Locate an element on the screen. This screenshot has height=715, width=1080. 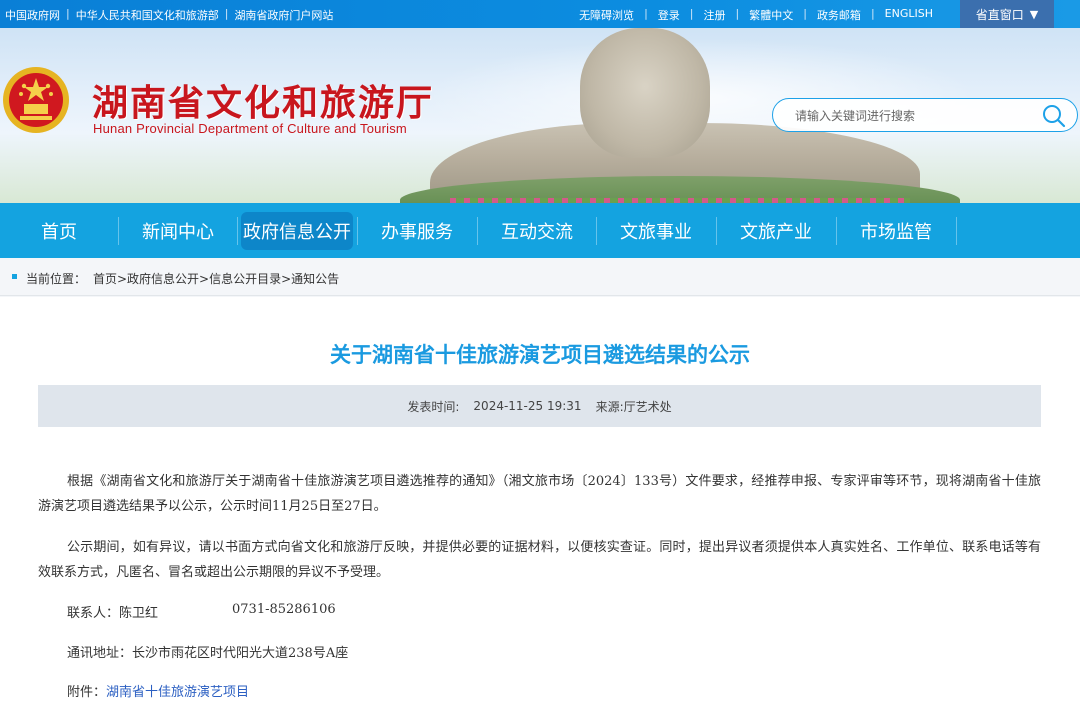
site-title: 湖南省文化和旅游厅 is located at coordinates (263, 103).